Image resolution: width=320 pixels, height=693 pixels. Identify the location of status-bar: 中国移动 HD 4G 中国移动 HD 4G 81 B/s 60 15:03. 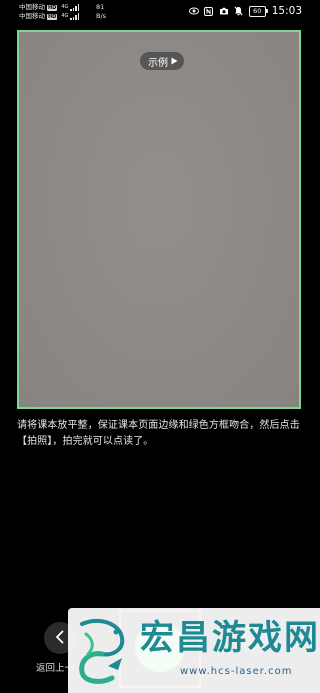
(160, 13).